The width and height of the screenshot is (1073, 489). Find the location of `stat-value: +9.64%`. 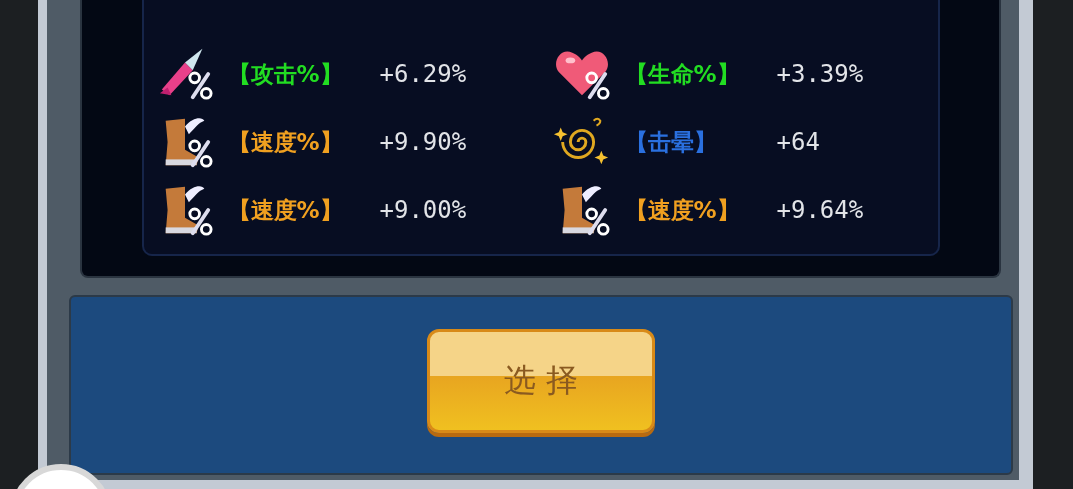

stat-value: +9.64% is located at coordinates (820, 210).